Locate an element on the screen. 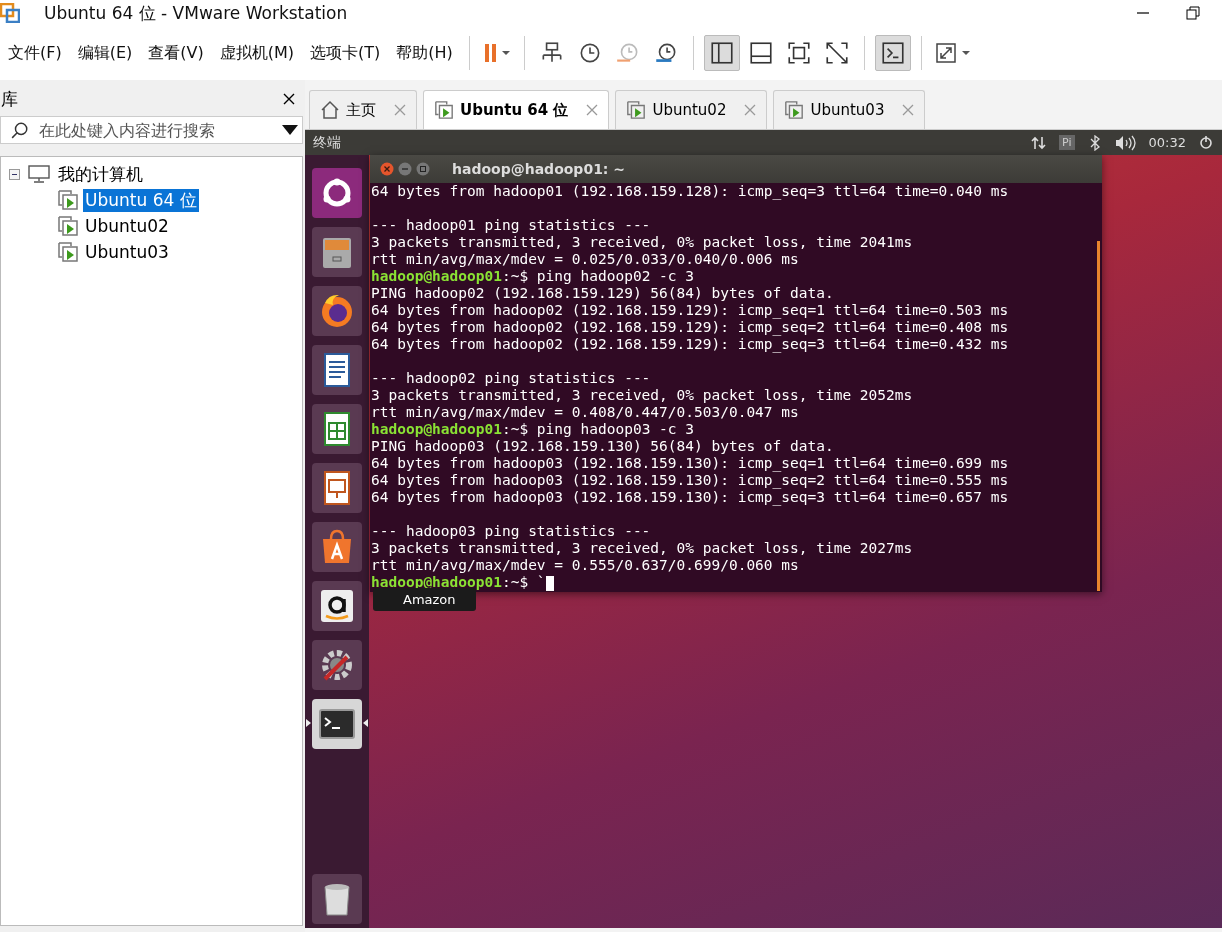 This screenshot has width=1222, height=932. menu-item: 虚拟机(M) is located at coordinates (256, 53).